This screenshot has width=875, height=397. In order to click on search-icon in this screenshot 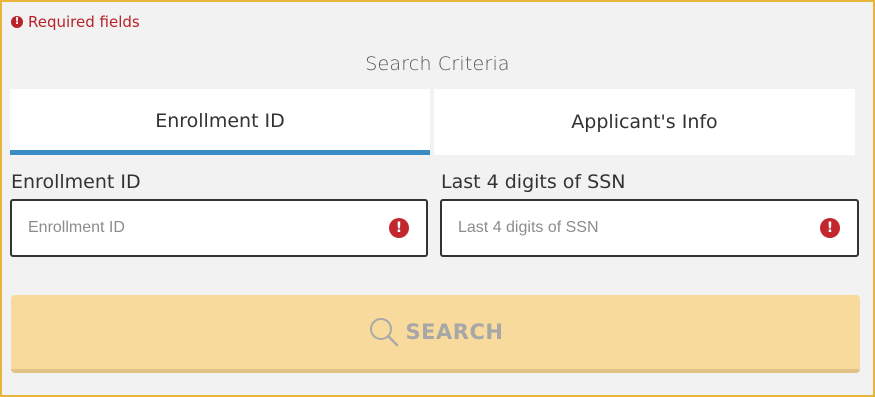, I will do `click(383, 332)`.